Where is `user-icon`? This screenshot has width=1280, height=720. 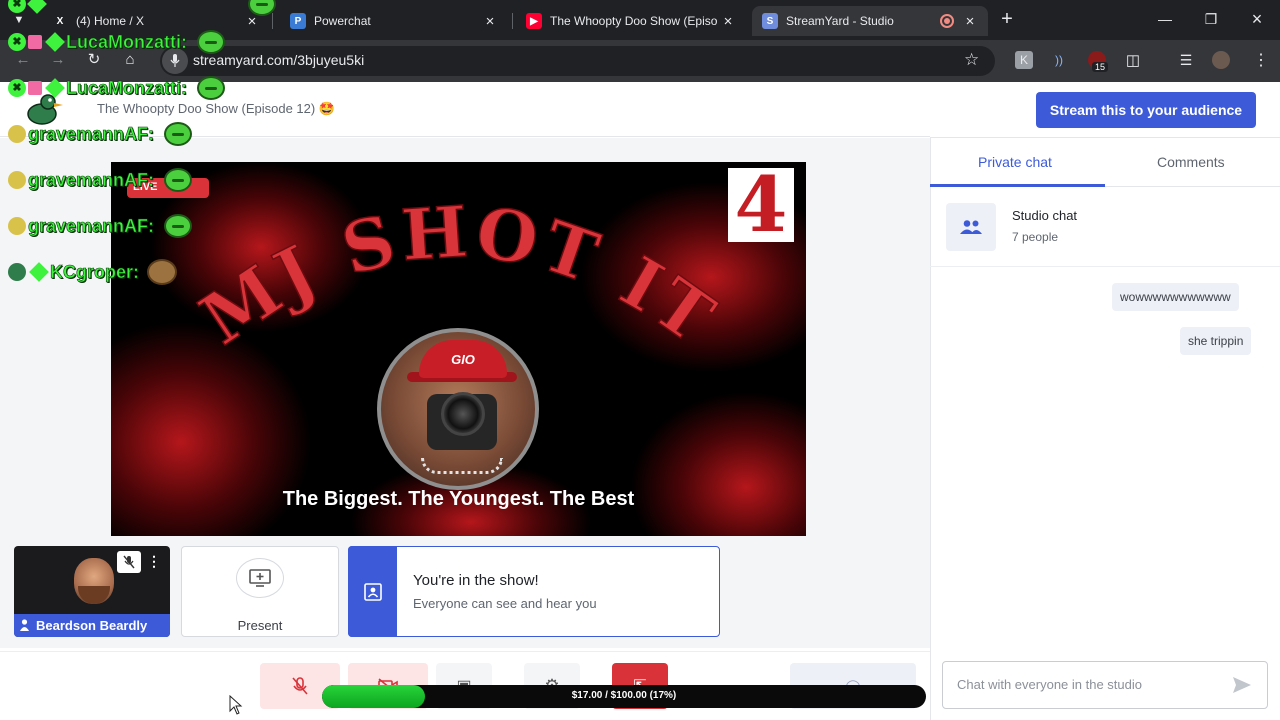
user-icon is located at coordinates (24, 625).